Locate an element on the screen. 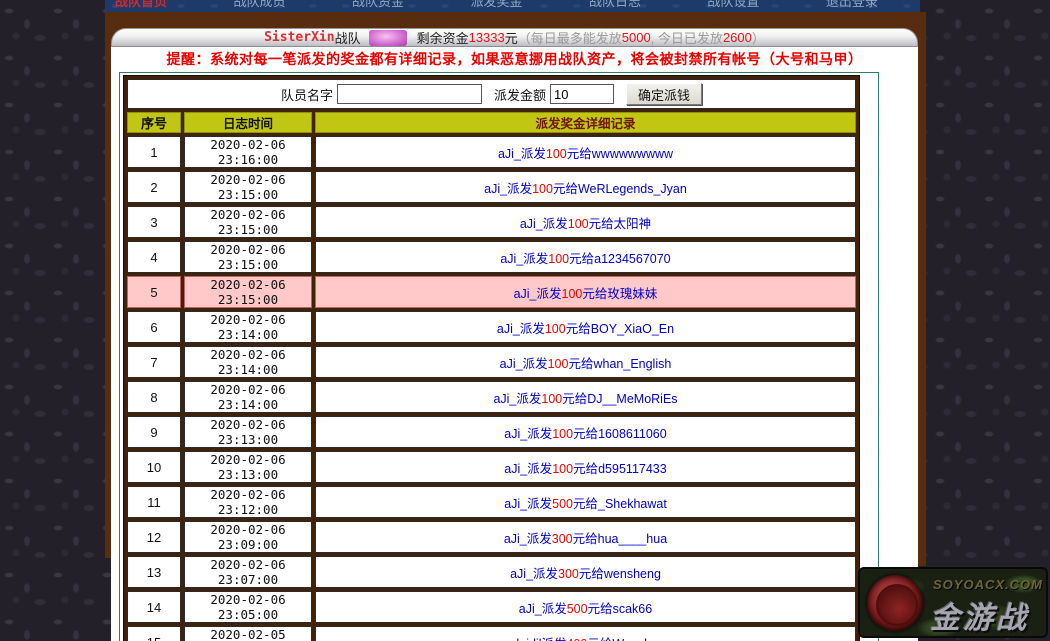 The height and width of the screenshot is (641, 1050). payout-record: aJi_派发100元给WeRLegends_Jyan is located at coordinates (585, 187).